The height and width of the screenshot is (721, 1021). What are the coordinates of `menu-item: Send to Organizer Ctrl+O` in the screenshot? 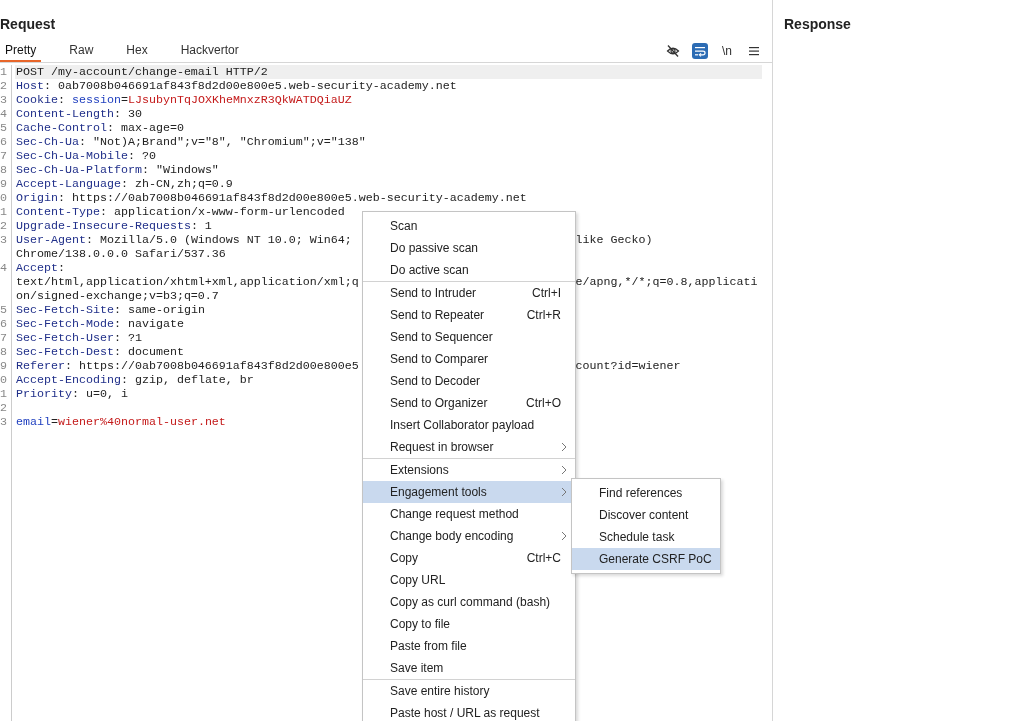 It's located at (469, 403).